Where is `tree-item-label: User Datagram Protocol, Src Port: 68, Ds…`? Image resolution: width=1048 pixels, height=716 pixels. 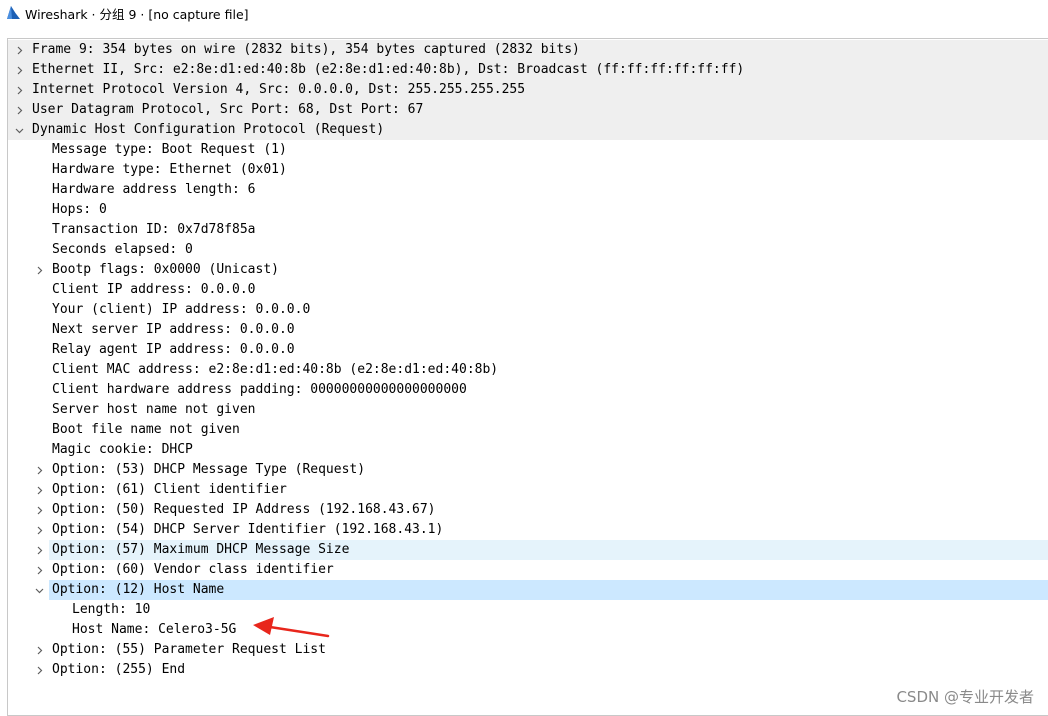 tree-item-label: User Datagram Protocol, Src Port: 68, Ds… is located at coordinates (228, 109).